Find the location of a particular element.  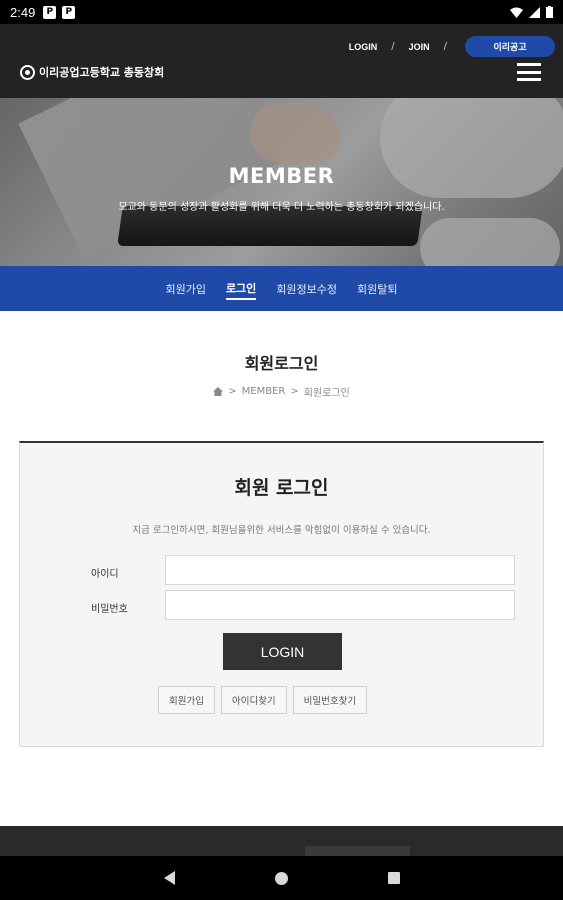

login-title: 회원 로그인 is located at coordinates (281, 488).